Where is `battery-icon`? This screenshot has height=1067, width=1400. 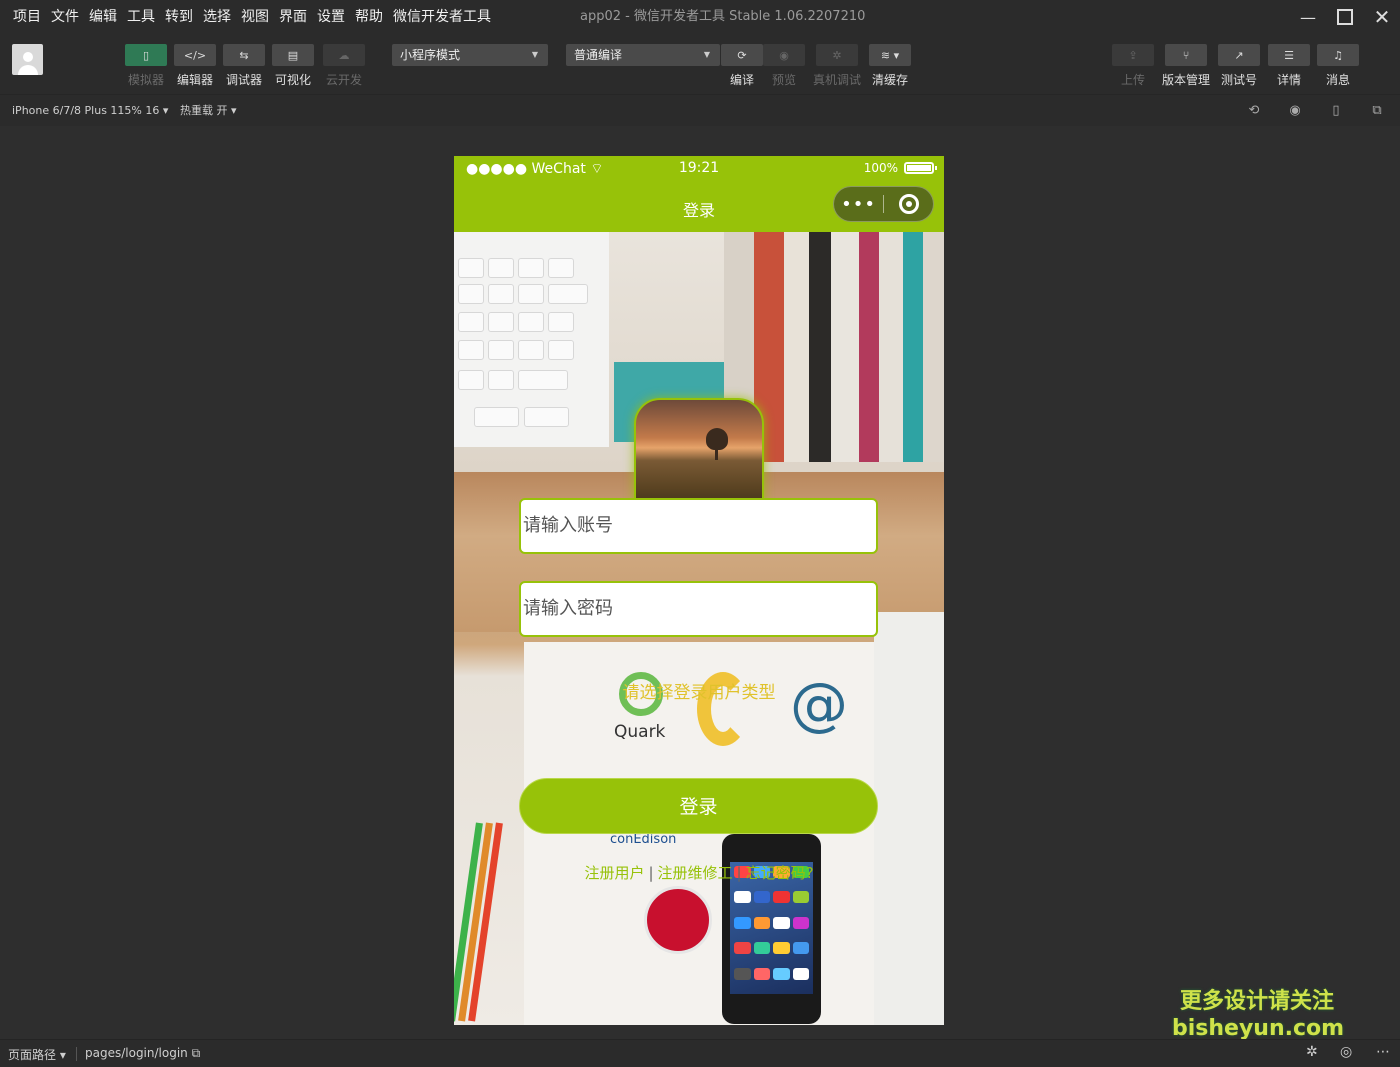 battery-icon is located at coordinates (920, 168).